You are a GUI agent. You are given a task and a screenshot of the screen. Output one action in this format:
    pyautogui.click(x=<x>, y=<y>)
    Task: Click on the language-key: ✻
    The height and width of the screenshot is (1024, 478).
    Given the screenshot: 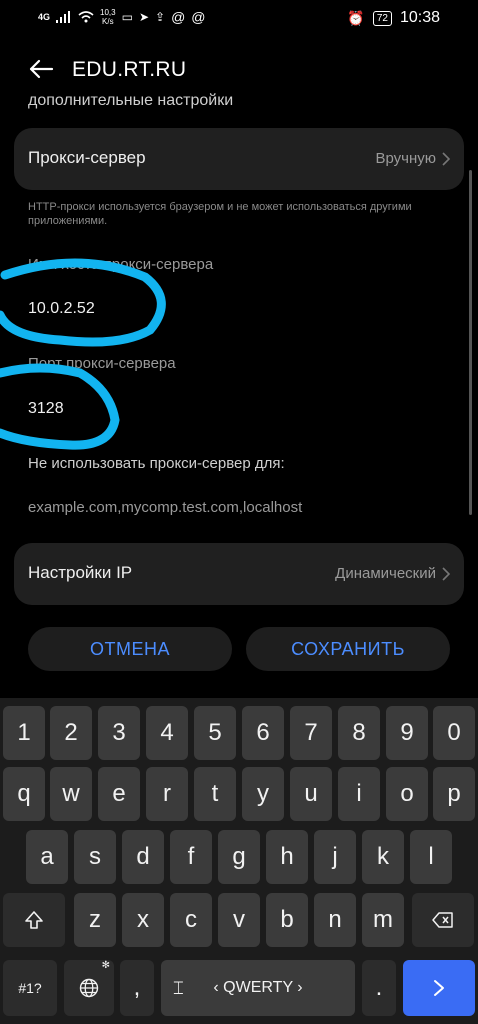 What is the action you would take?
    pyautogui.click(x=89, y=988)
    